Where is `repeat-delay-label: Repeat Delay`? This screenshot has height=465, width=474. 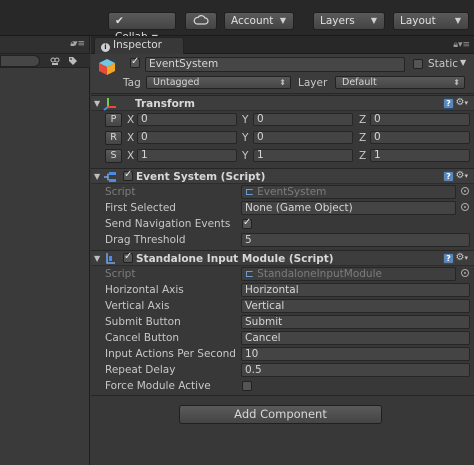 repeat-delay-label: Repeat Delay is located at coordinates (140, 370).